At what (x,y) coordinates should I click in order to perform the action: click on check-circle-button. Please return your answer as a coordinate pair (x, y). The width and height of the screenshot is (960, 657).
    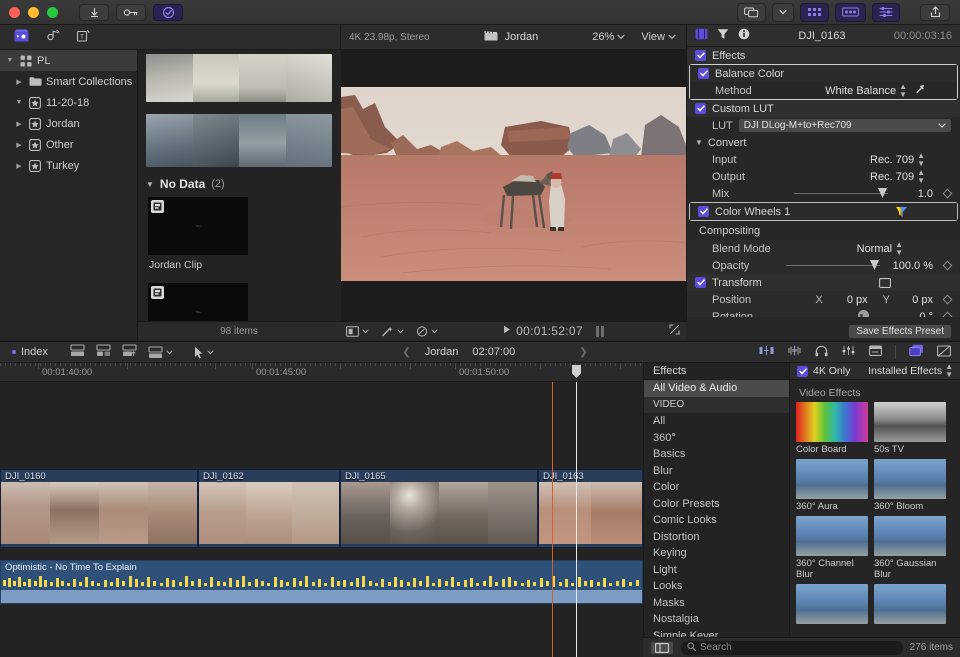
    Looking at the image, I should click on (168, 12).